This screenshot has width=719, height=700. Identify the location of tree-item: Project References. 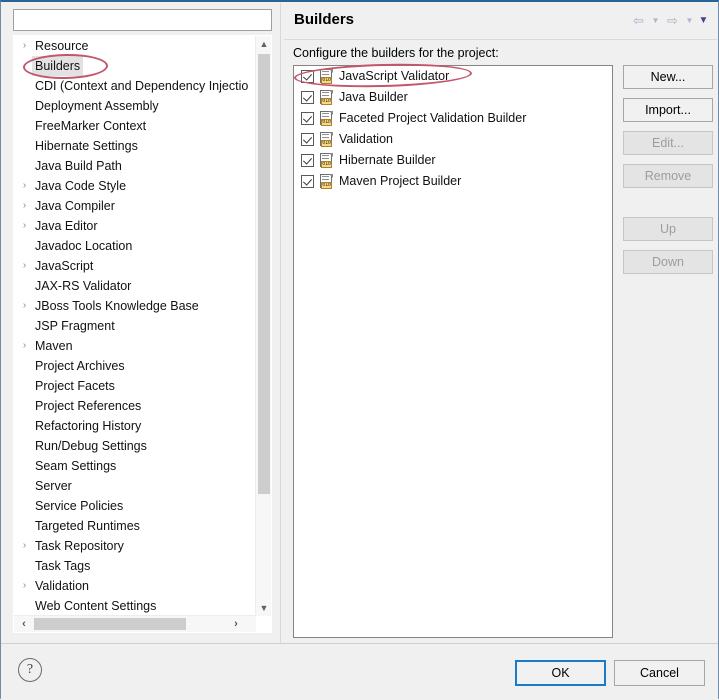
(135, 406).